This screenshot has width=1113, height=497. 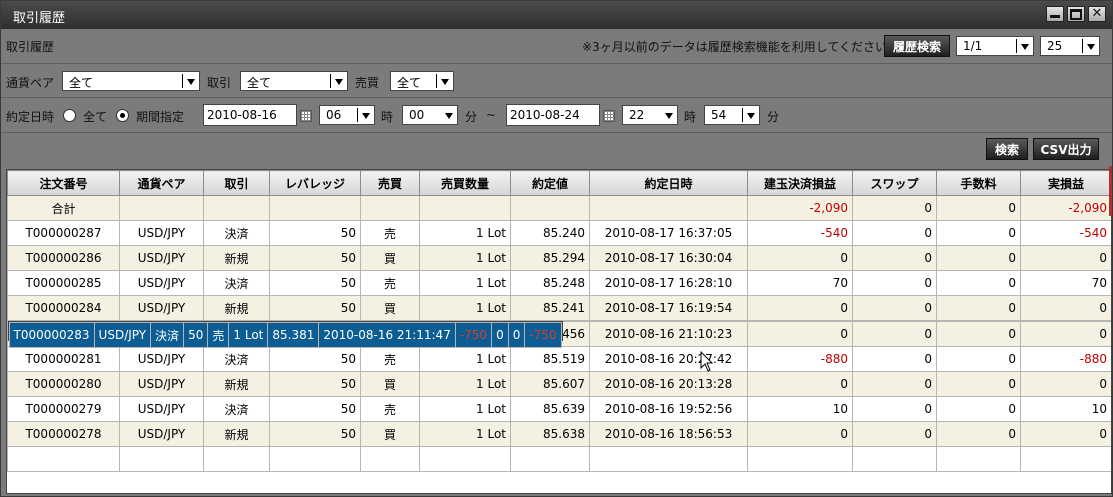 What do you see at coordinates (63, 359) in the screenshot?
I see `table-cell: T000000281` at bounding box center [63, 359].